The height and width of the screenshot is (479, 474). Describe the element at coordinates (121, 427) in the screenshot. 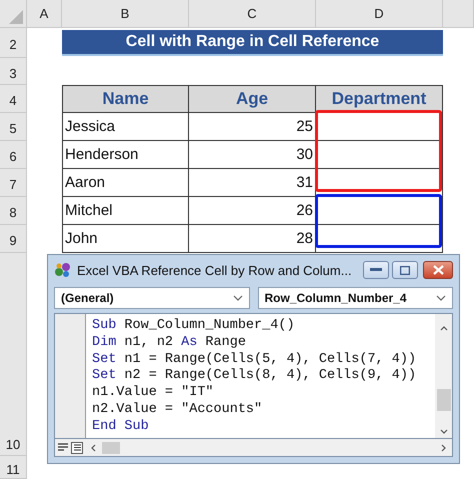

I see `code-line: End Sub` at that location.